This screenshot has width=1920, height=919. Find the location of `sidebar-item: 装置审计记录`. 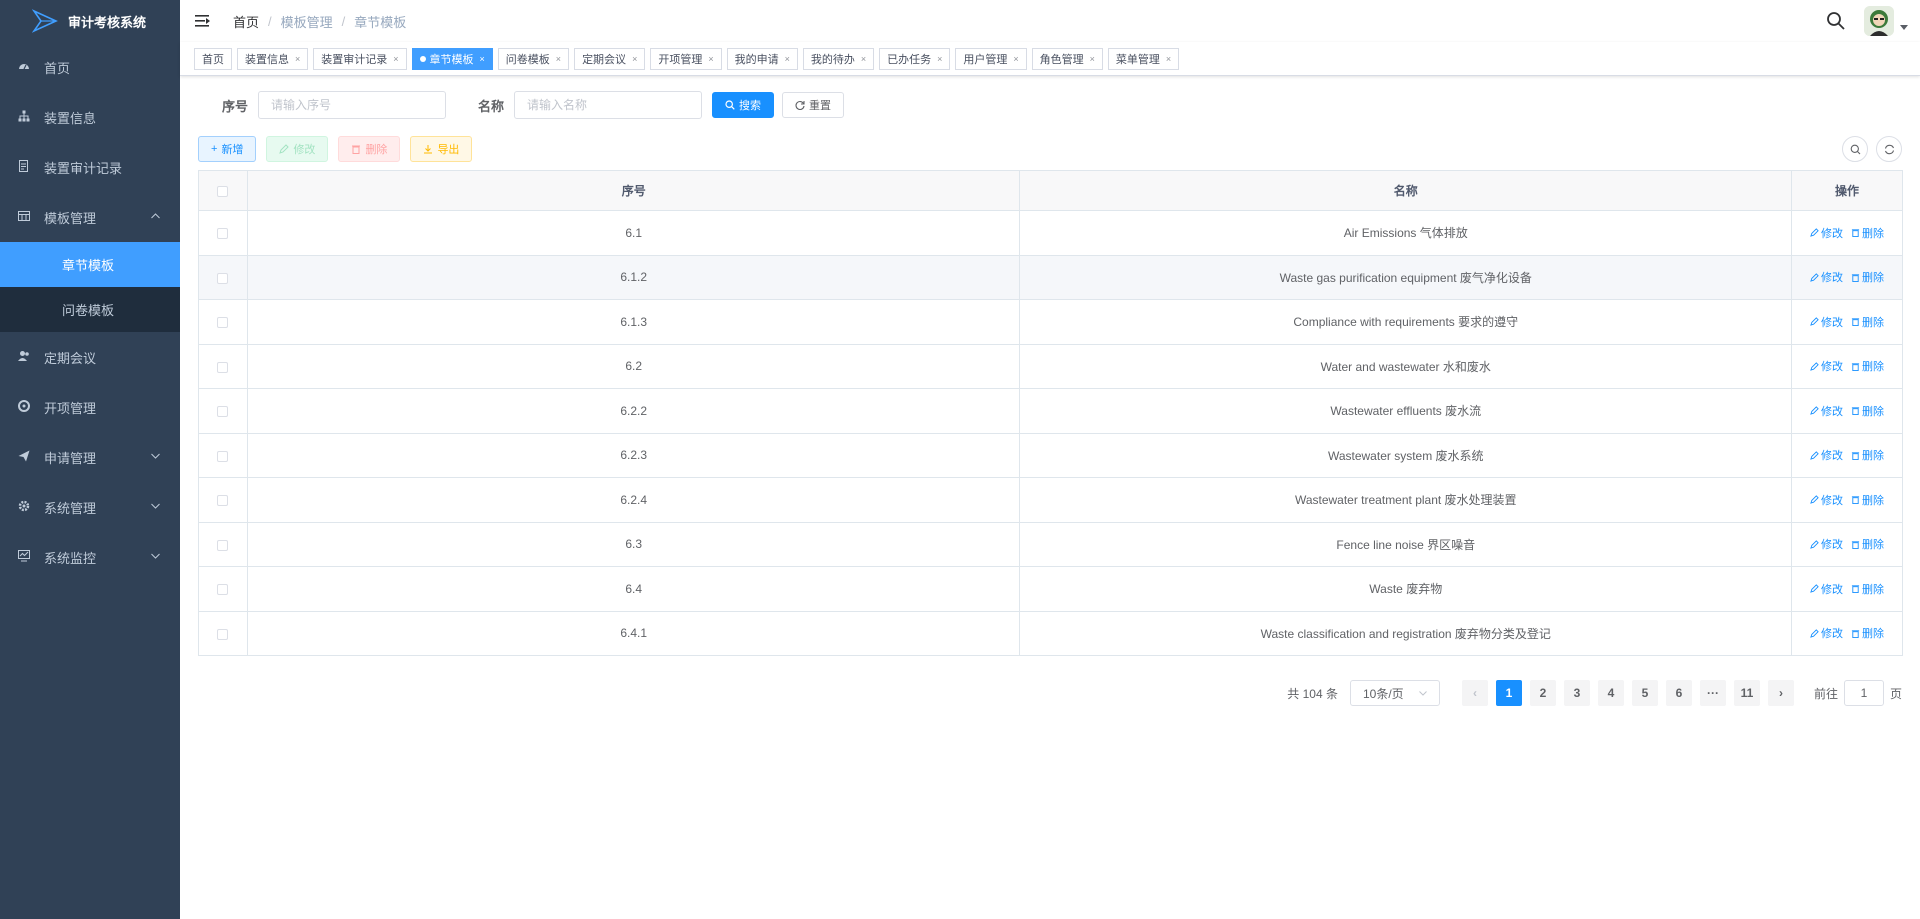

sidebar-item: 装置审计记录 is located at coordinates (90, 167).